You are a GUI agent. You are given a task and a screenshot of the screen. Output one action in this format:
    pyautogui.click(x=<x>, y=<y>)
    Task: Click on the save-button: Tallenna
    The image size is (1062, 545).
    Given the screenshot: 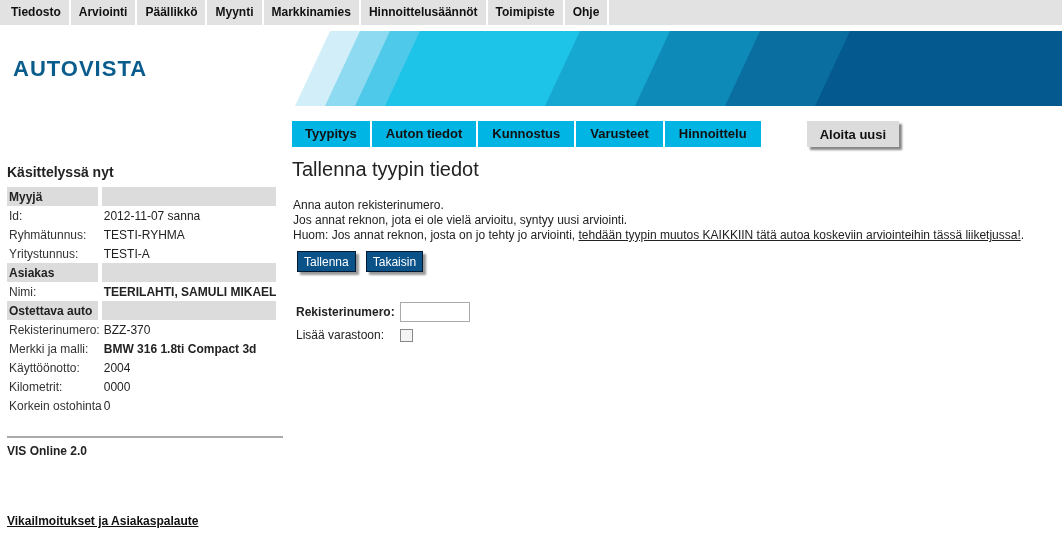 What is the action you would take?
    pyautogui.click(x=326, y=261)
    